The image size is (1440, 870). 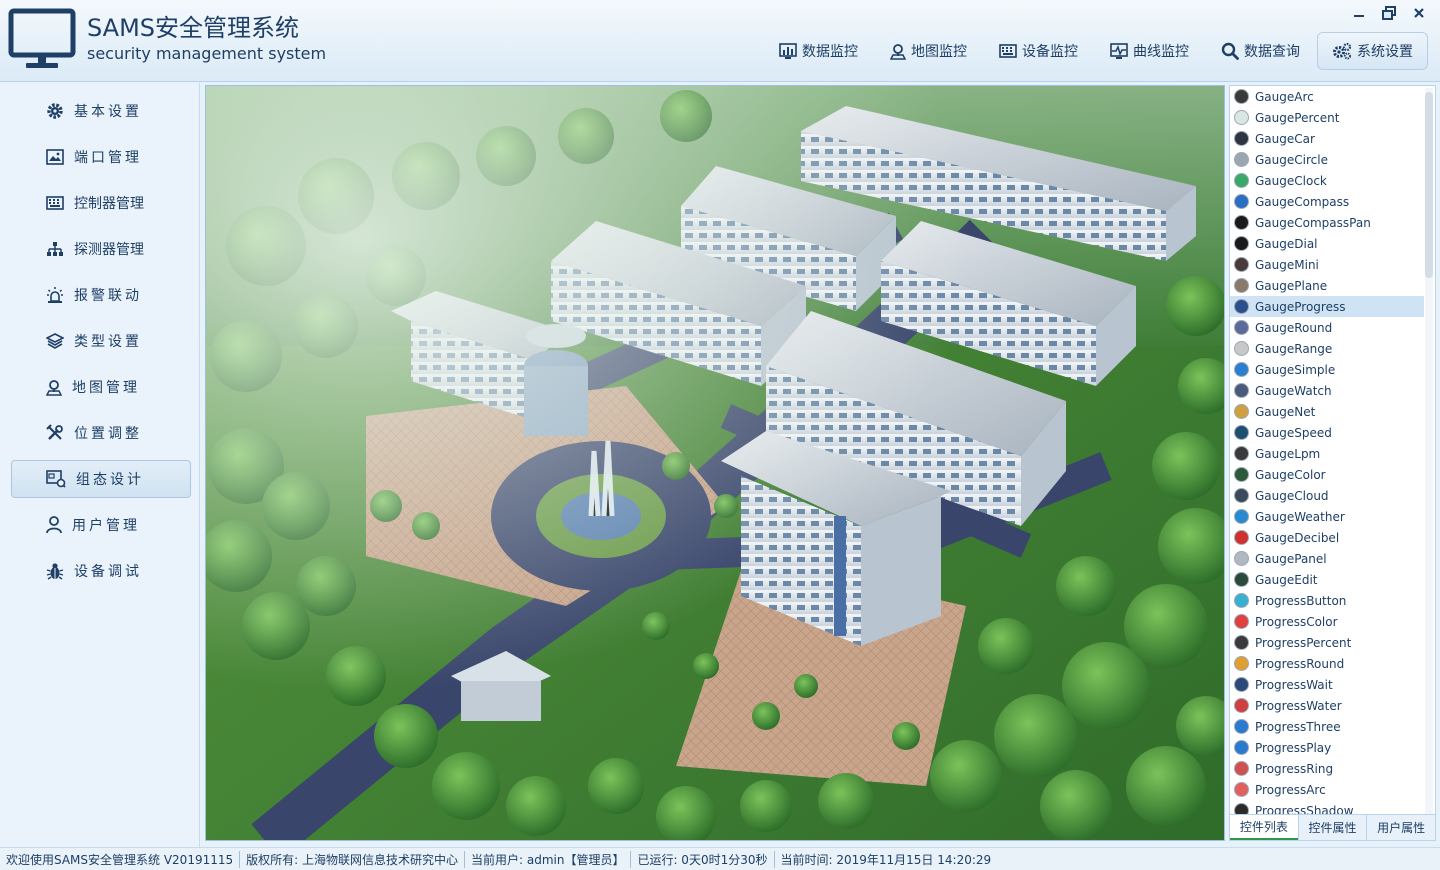 What do you see at coordinates (1292, 495) in the screenshot?
I see `control-label: GaugeCloud` at bounding box center [1292, 495].